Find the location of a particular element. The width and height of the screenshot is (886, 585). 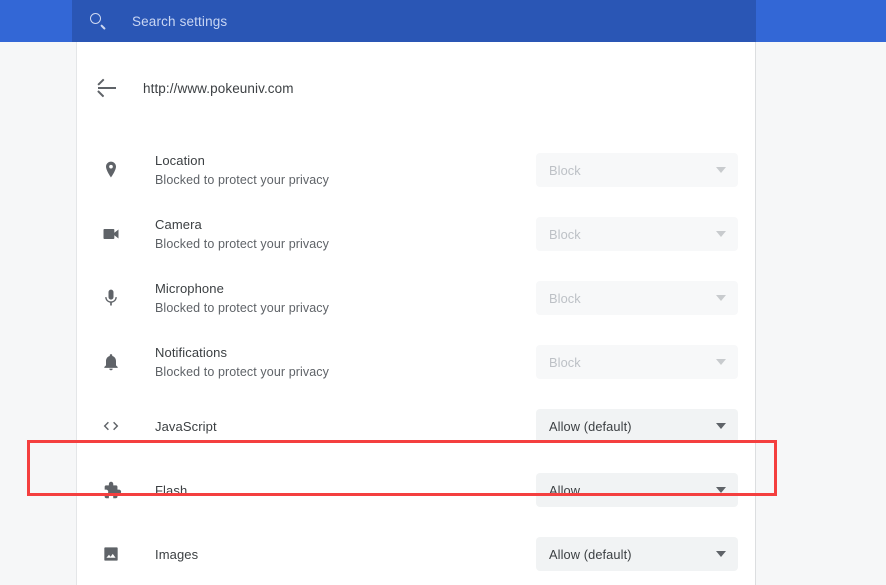

permission-row: Flash Allow is located at coordinates (417, 490).